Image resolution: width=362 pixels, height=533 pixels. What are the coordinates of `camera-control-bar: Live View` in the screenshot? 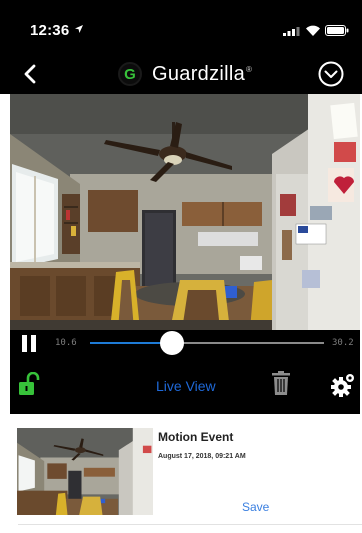 It's located at (185, 385).